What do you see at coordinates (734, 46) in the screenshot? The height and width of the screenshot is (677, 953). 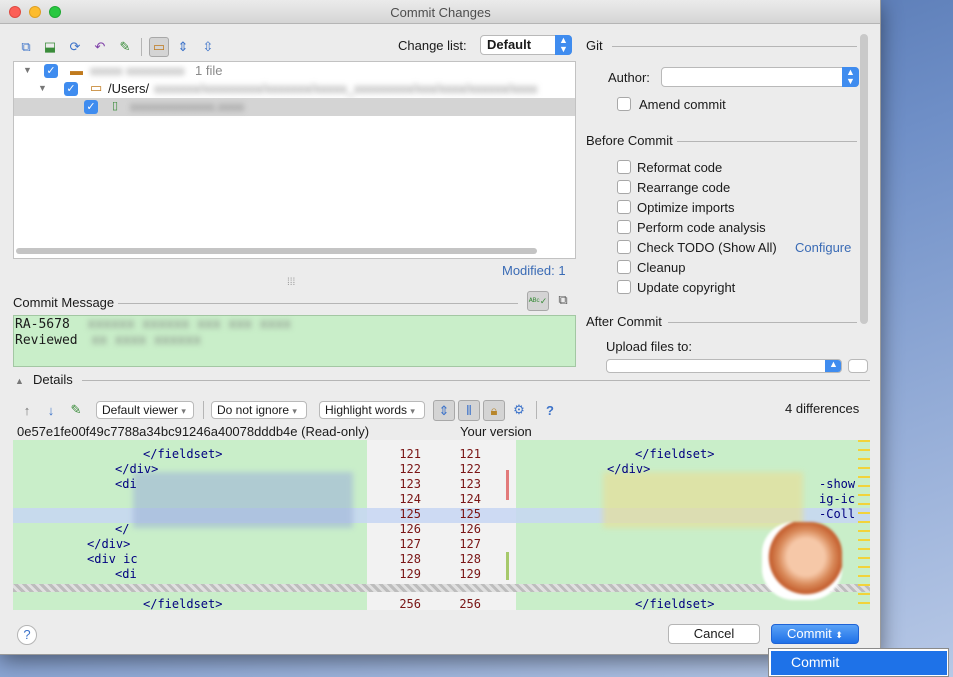 I see `section-divider` at bounding box center [734, 46].